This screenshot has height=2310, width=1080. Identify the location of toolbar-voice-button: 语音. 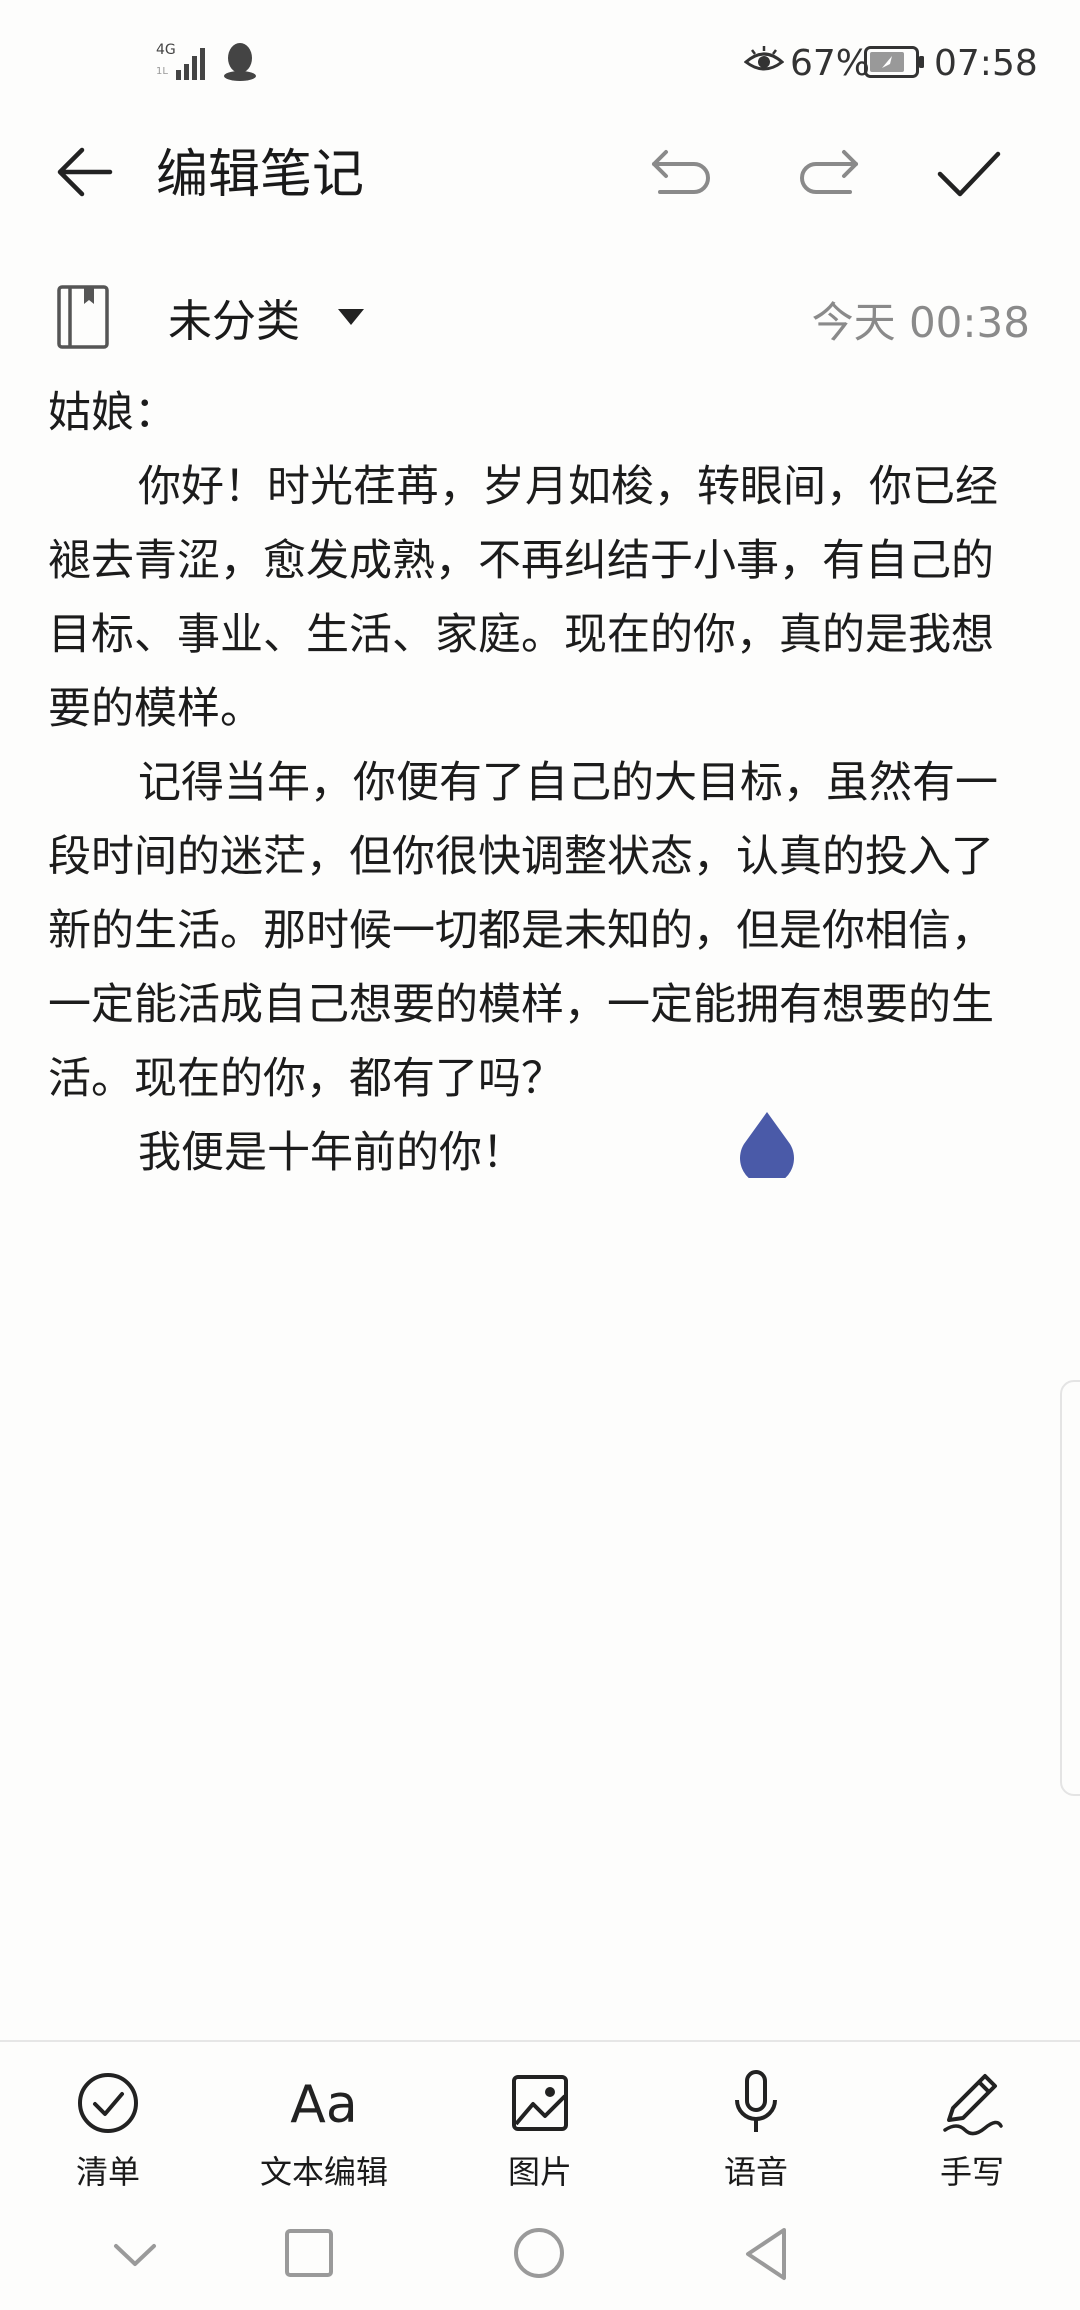
(756, 2125).